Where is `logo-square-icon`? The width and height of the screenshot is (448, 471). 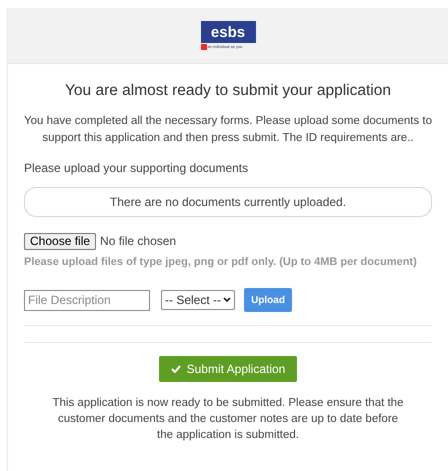 logo-square-icon is located at coordinates (203, 47).